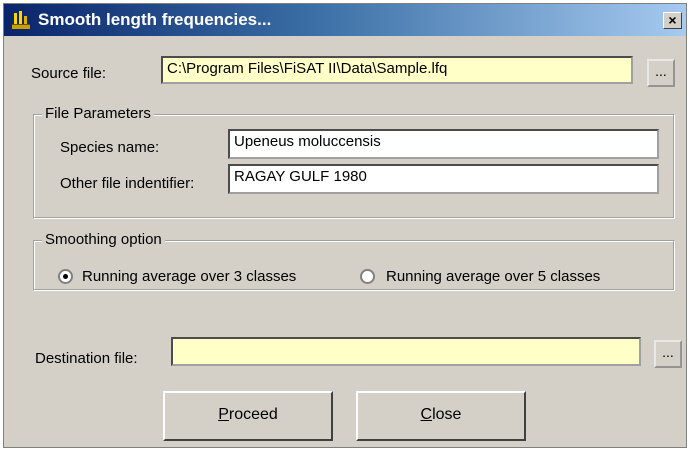  I want to click on smoothing-option-title: Smoothing option, so click(103, 239).